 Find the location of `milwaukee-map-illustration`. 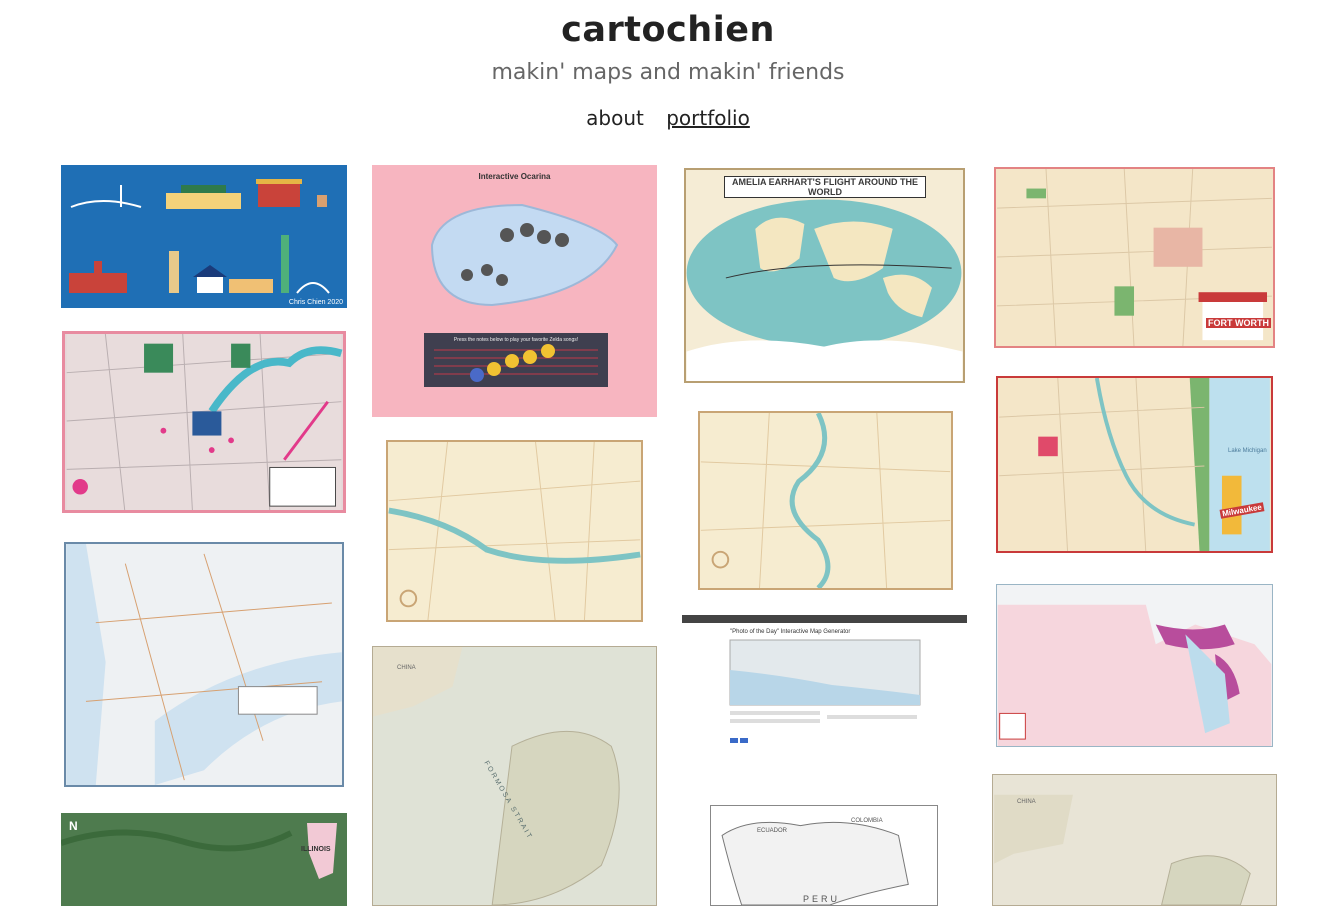

milwaukee-map-illustration is located at coordinates (1134, 464).